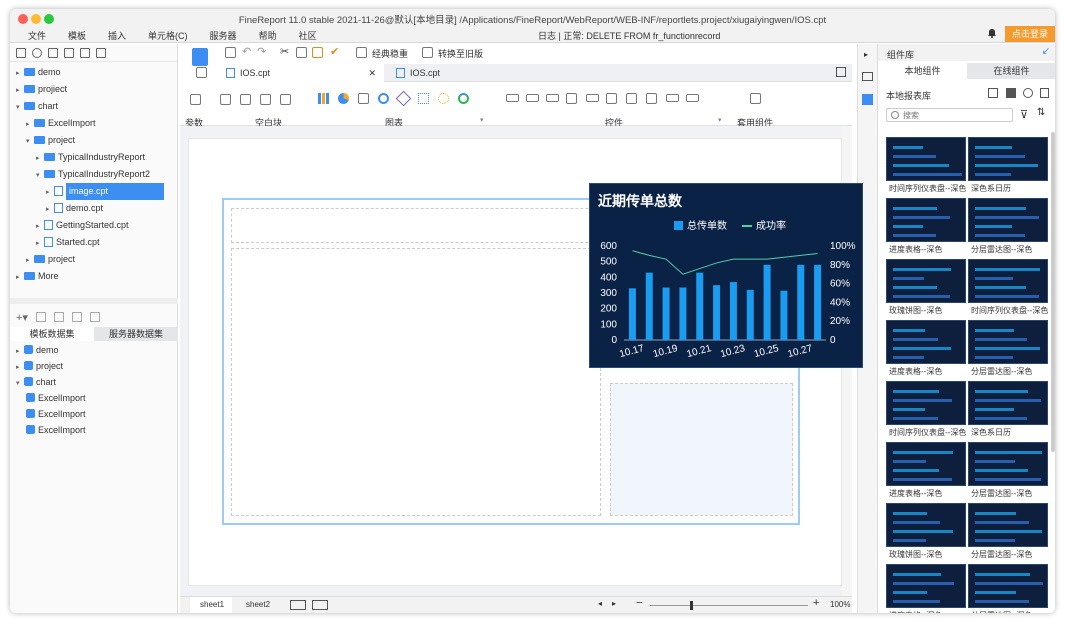 Image resolution: width=1065 pixels, height=620 pixels. Describe the element at coordinates (211, 605) in the screenshot. I see `sheet-tab-1: sheet1` at that location.